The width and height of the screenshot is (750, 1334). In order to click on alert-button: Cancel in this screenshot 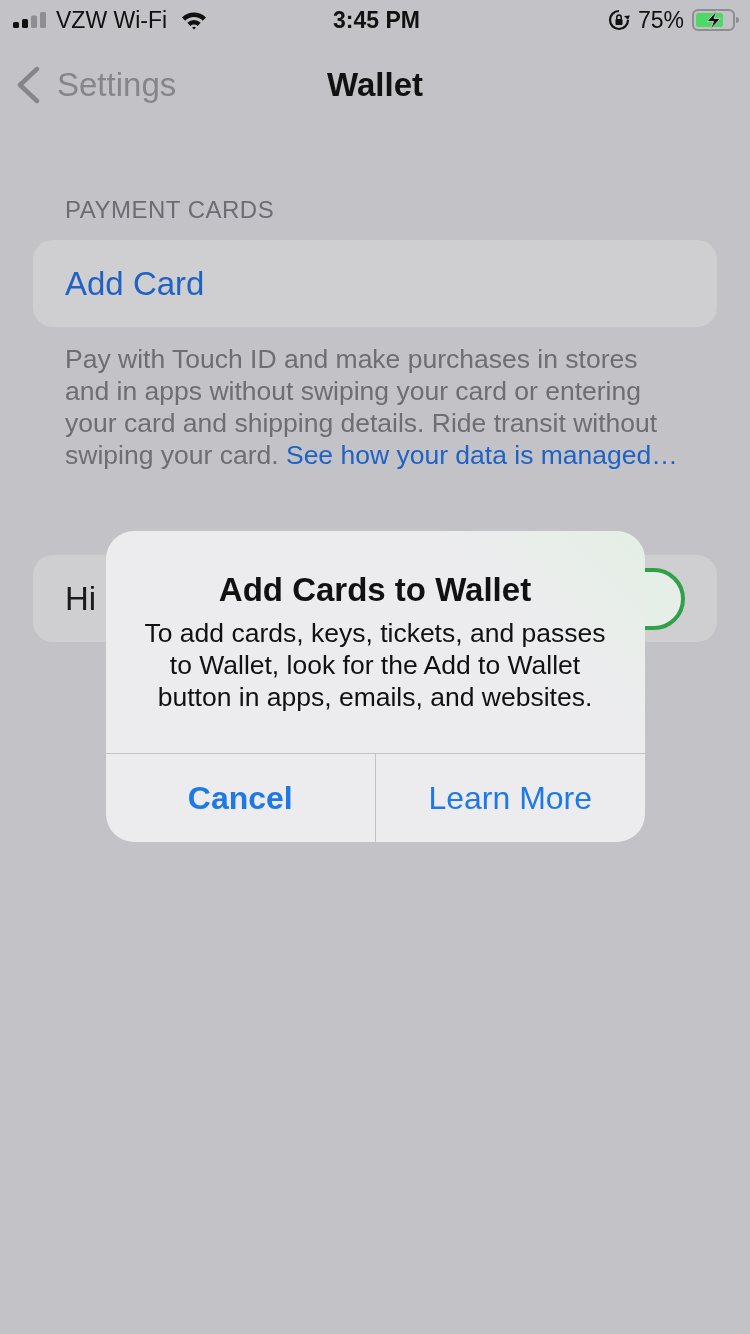, I will do `click(240, 798)`.